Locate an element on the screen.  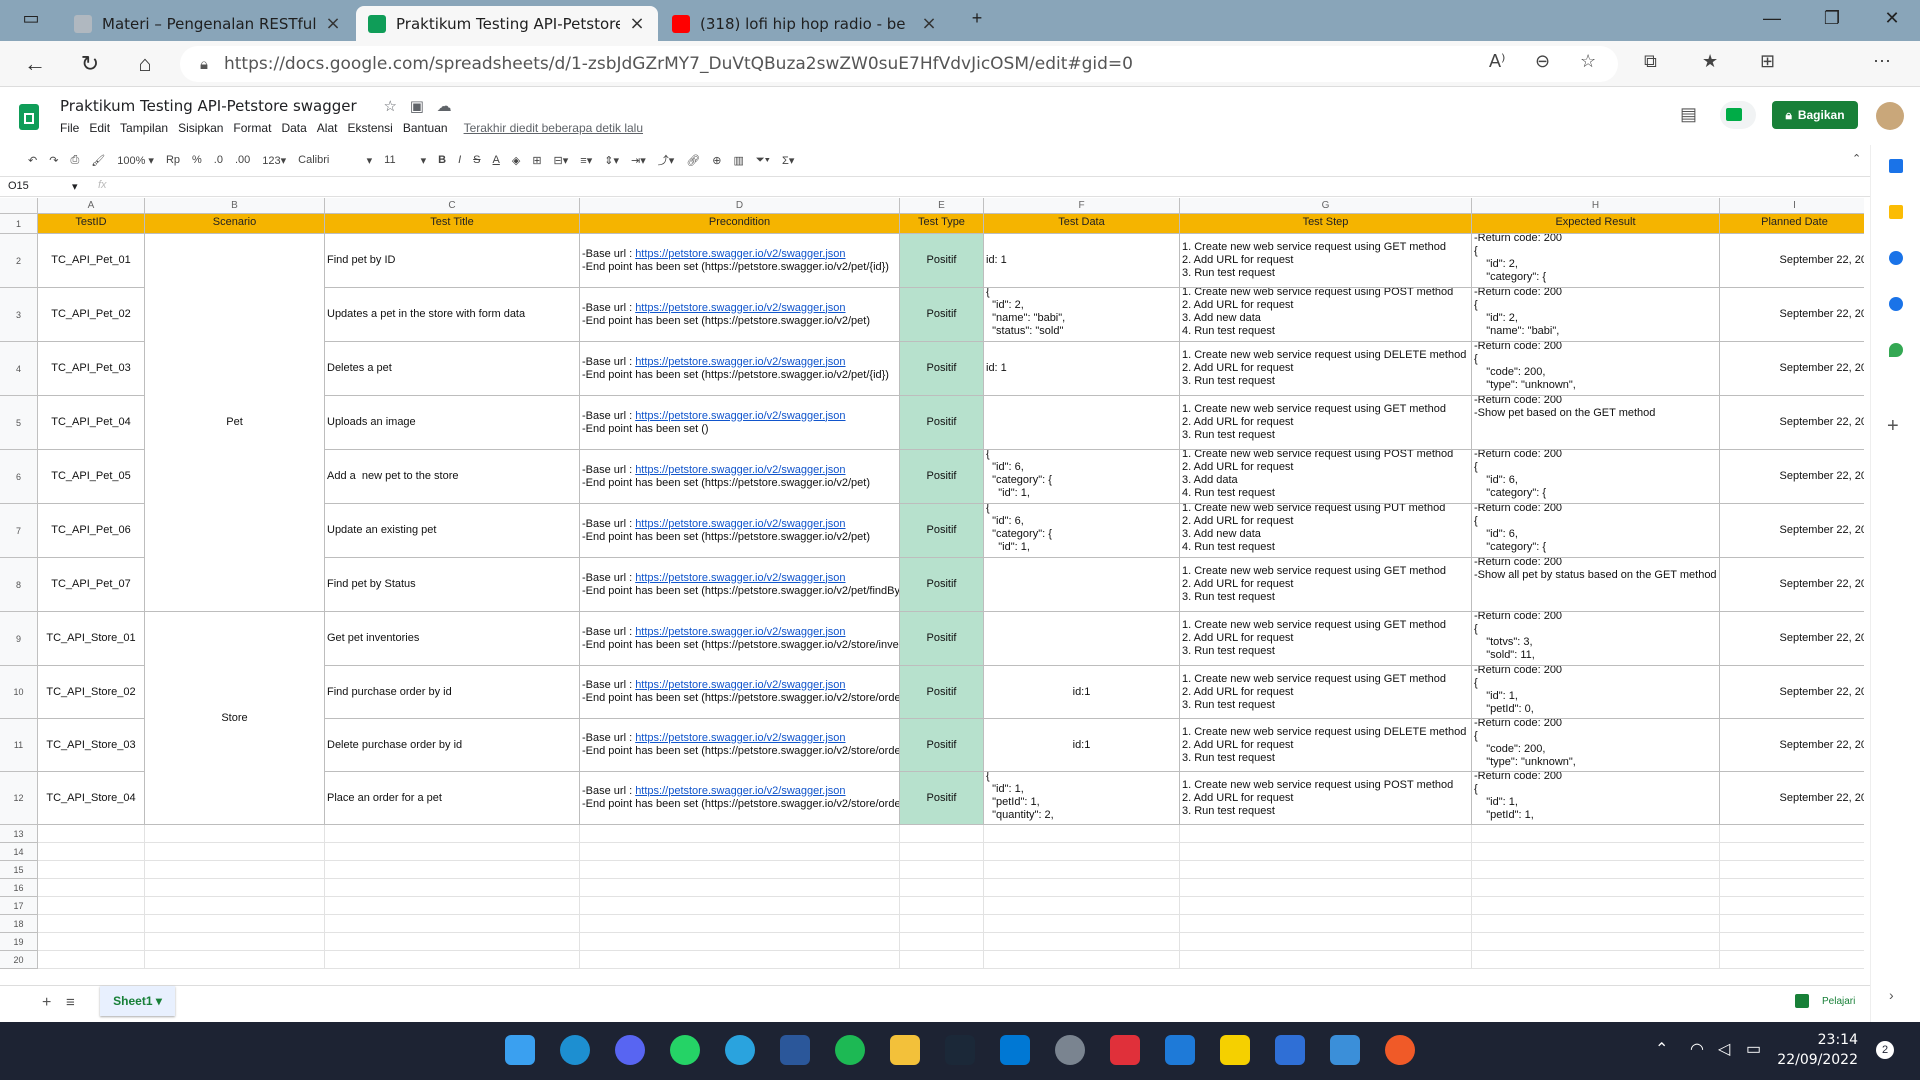
maps-icon is located at coordinates (1896, 350).